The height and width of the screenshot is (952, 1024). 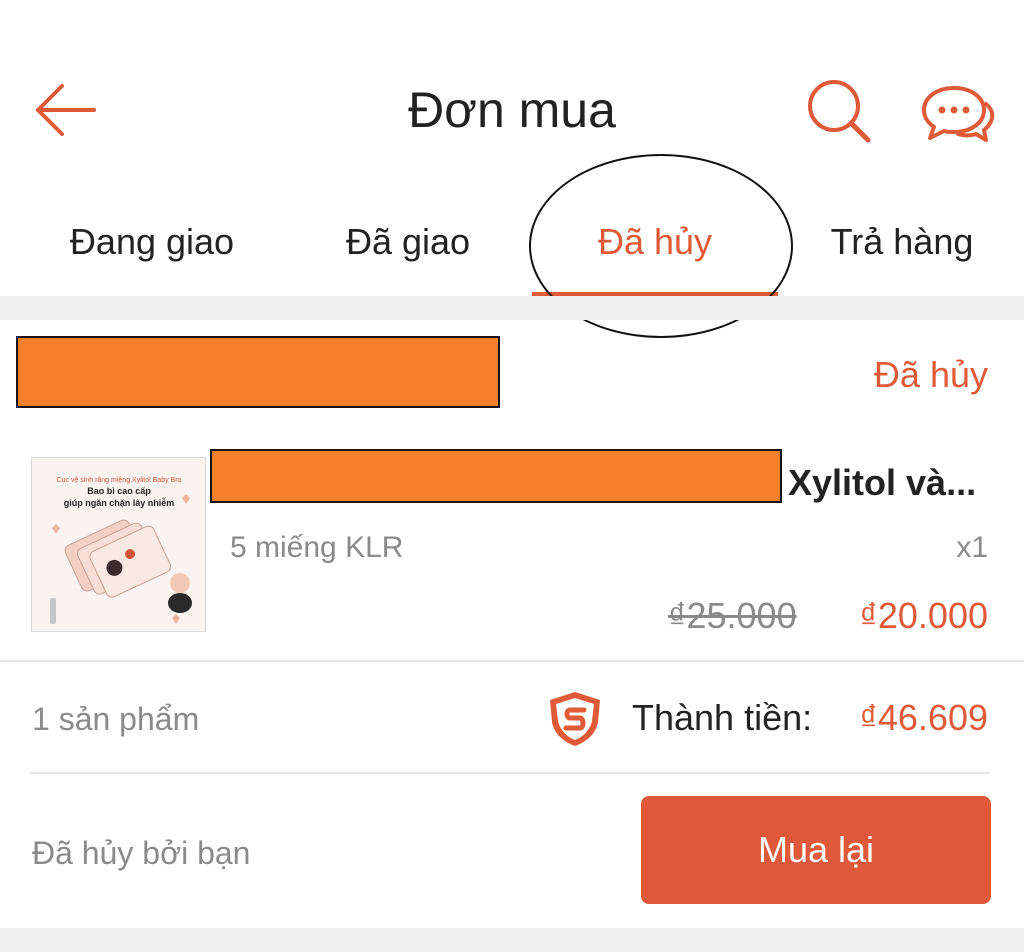 What do you see at coordinates (408, 246) in the screenshot?
I see `tab-da-giao: Đã giao` at bounding box center [408, 246].